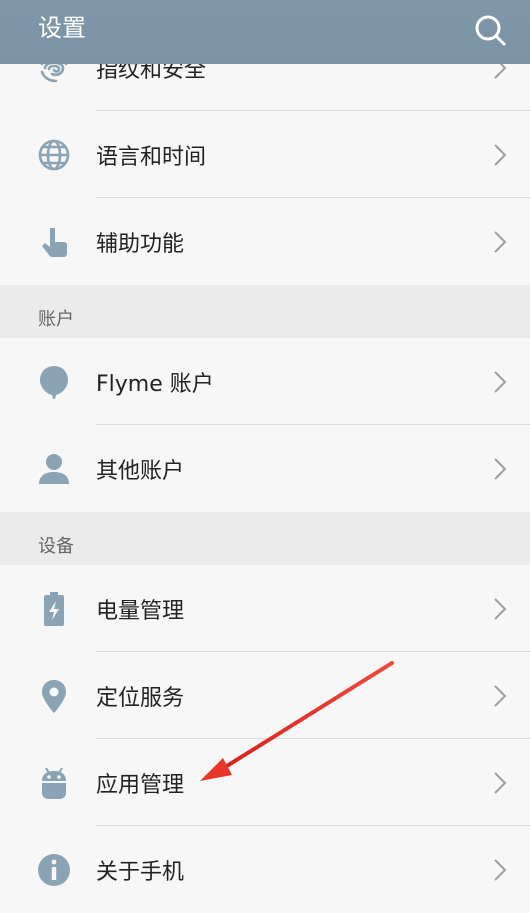  I want to click on settings-item-label: 其他账户, so click(140, 471).